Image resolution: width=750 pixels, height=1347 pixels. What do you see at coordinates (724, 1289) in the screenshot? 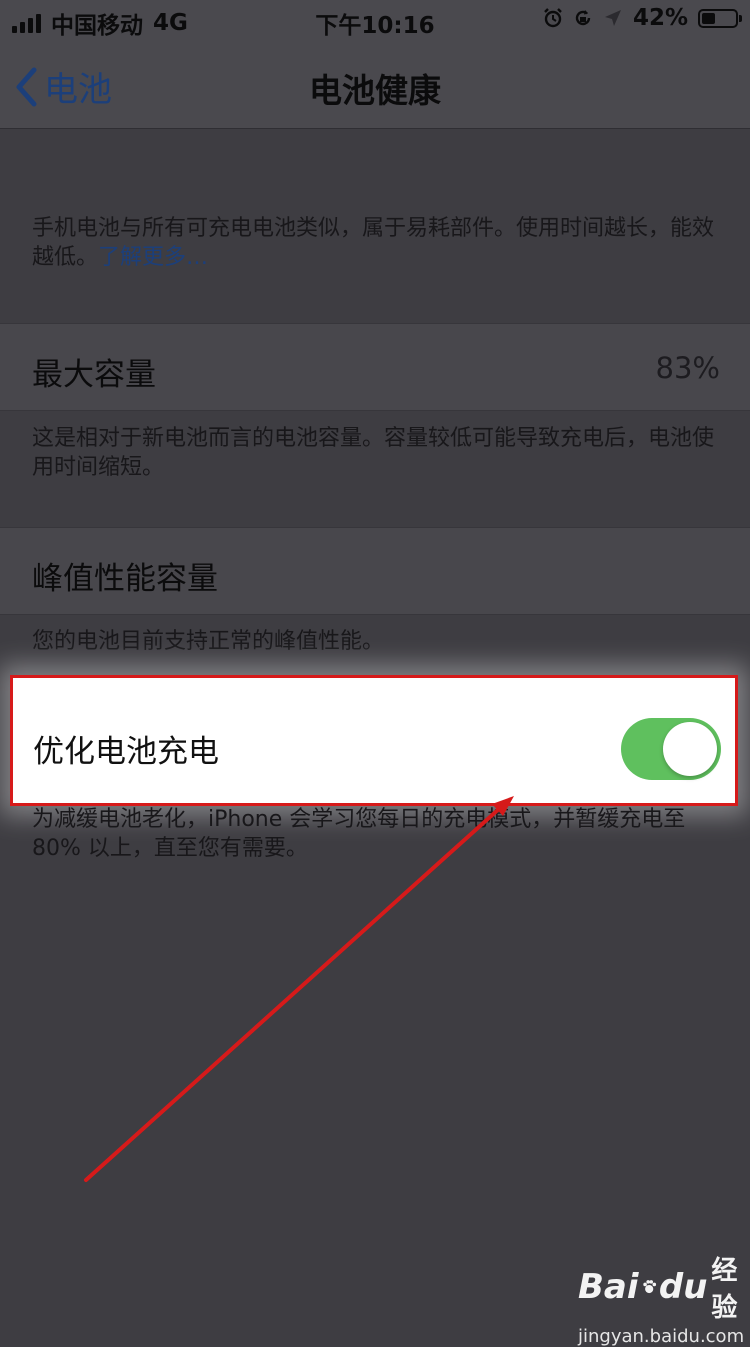
I see `logo-text-cn: 经验` at bounding box center [724, 1289].